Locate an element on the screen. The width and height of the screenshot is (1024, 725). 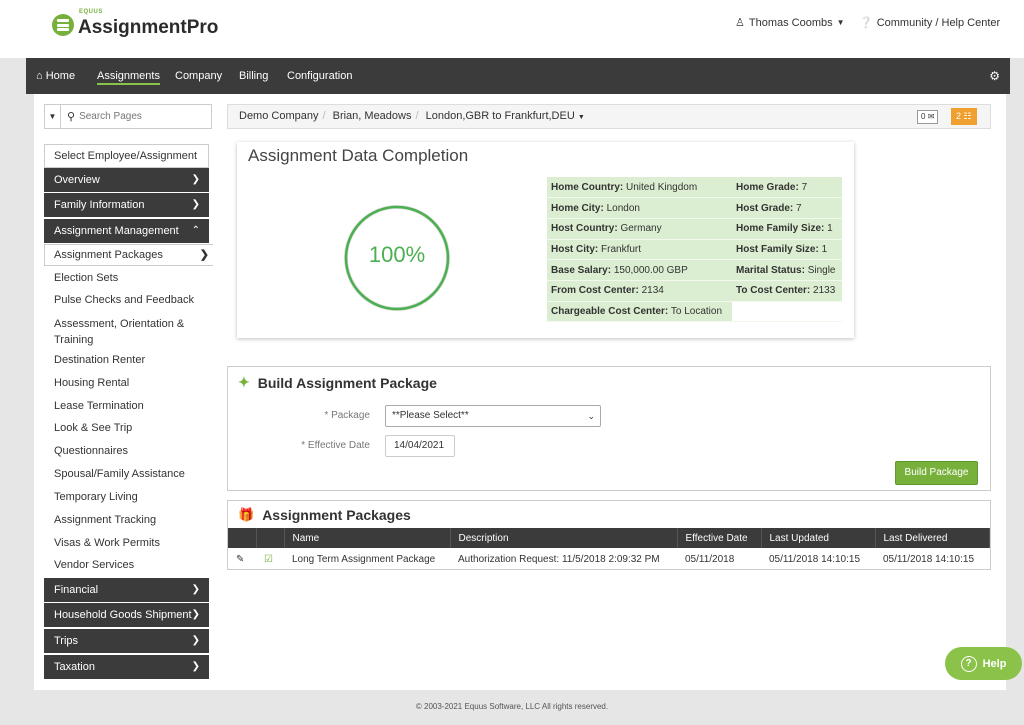
question-circle-icon: ? is located at coordinates (968, 663).